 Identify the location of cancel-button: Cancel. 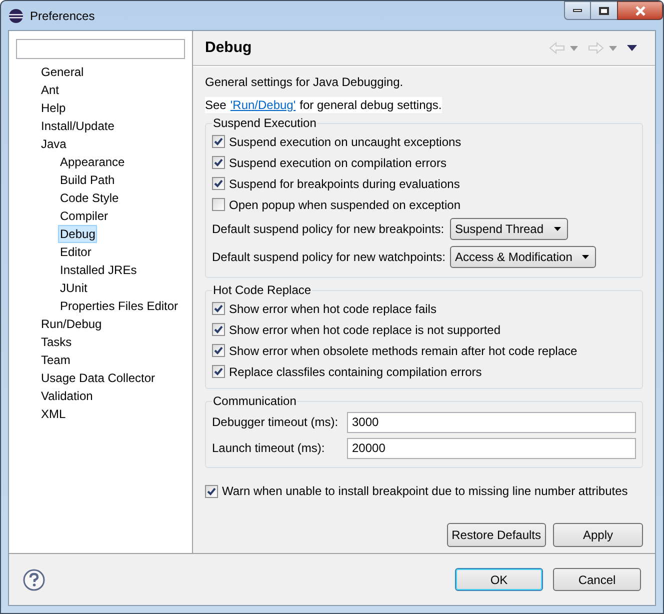
(597, 579).